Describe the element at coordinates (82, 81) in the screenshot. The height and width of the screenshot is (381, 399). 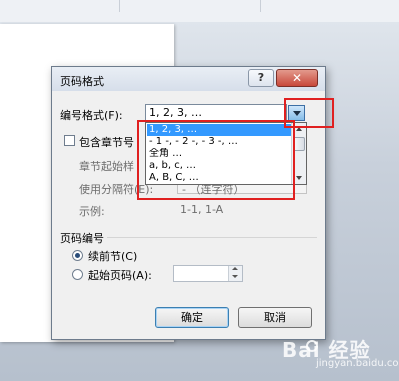
I see `dialog-title: 页码格式` at that location.